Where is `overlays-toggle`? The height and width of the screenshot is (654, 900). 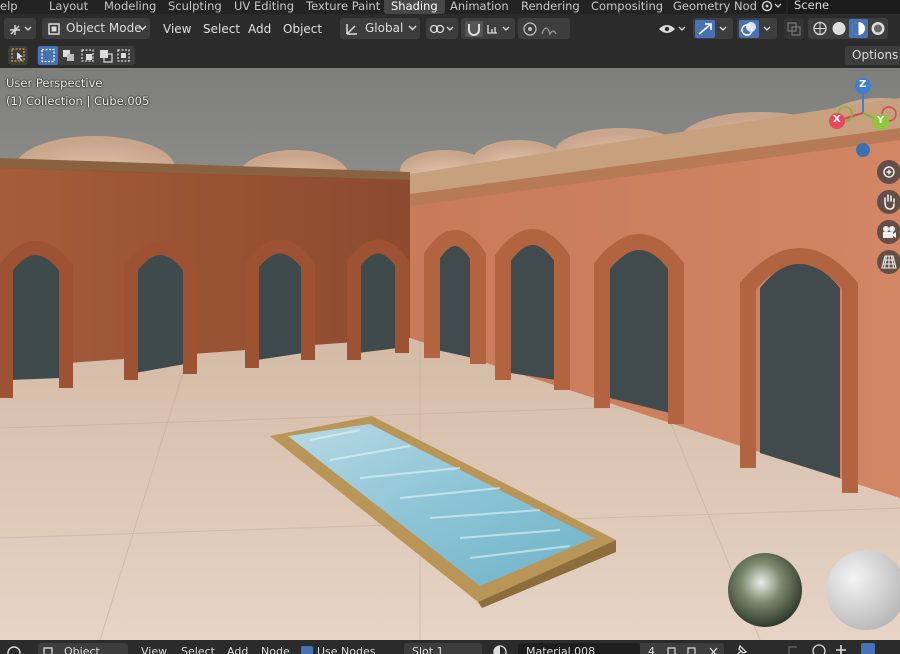
overlays-toggle is located at coordinates (757, 28).